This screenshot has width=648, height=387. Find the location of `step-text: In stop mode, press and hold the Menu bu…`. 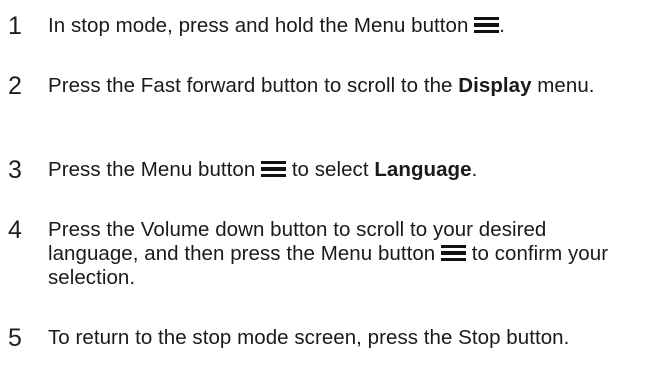

step-text: In stop mode, press and hold the Menu bu… is located at coordinates (344, 26).